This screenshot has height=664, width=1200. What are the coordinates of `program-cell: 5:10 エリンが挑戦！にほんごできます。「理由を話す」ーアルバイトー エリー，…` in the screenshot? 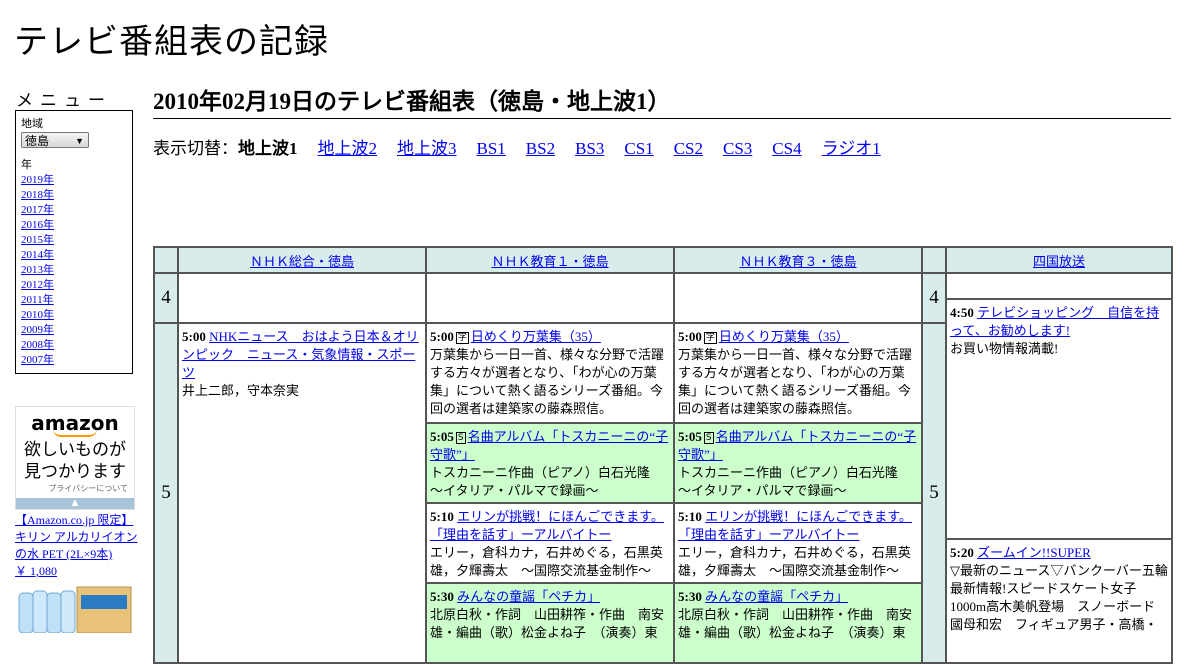 It's located at (550, 542).